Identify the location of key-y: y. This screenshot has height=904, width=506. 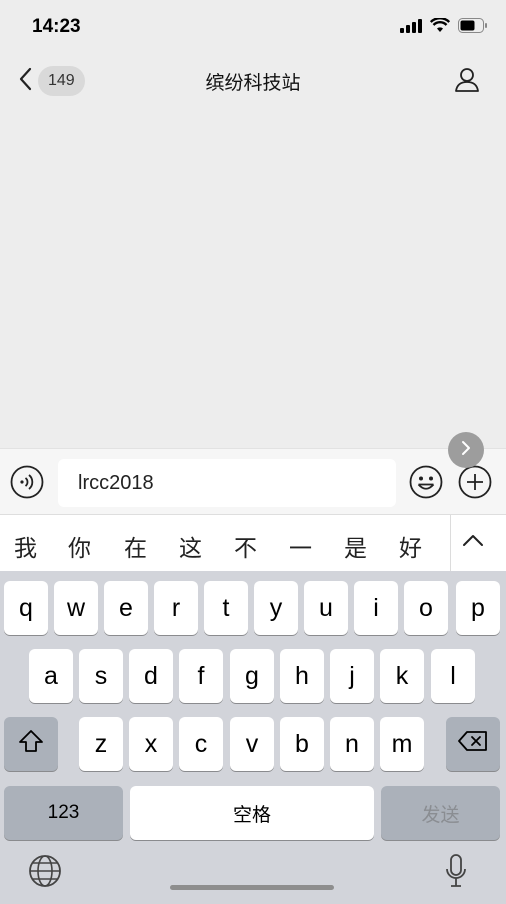
(276, 608).